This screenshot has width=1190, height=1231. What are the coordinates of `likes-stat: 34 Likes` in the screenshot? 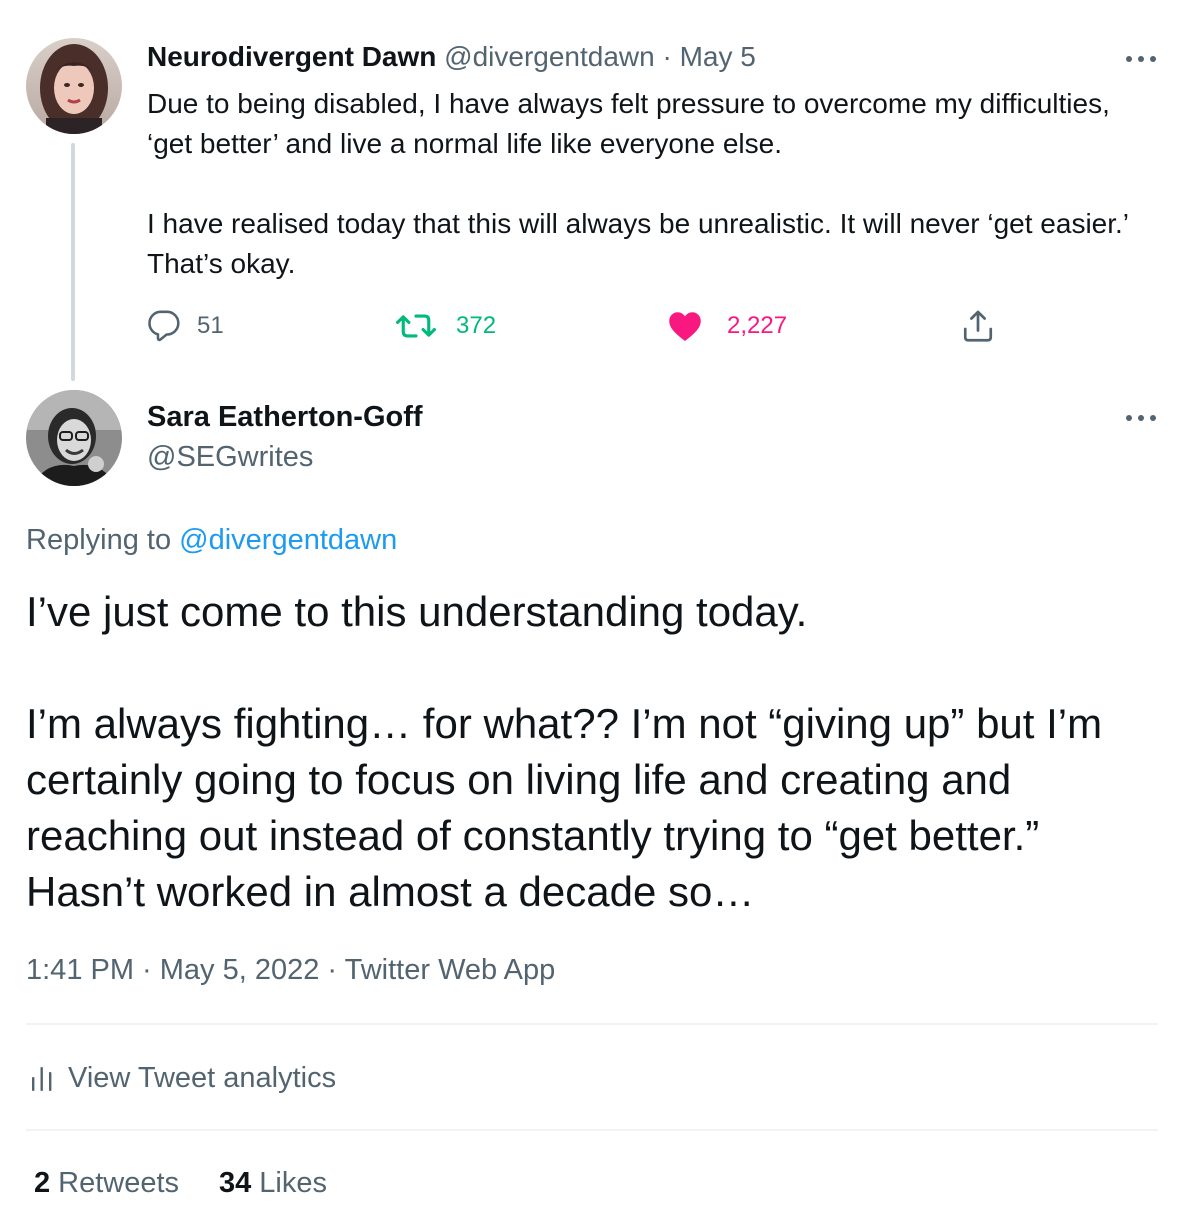 It's located at (273, 1183).